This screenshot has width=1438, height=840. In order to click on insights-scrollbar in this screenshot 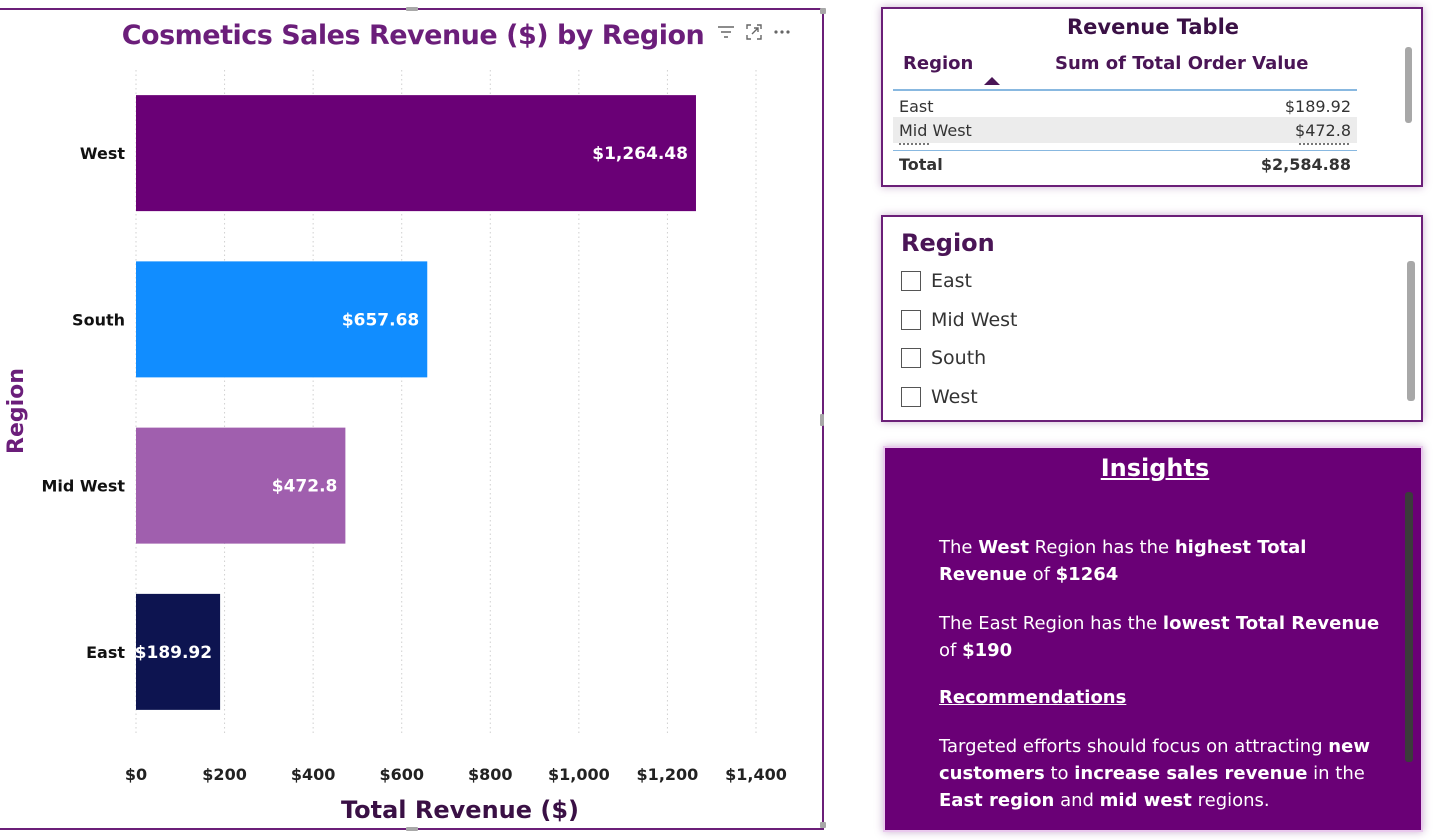, I will do `click(1409, 627)`.